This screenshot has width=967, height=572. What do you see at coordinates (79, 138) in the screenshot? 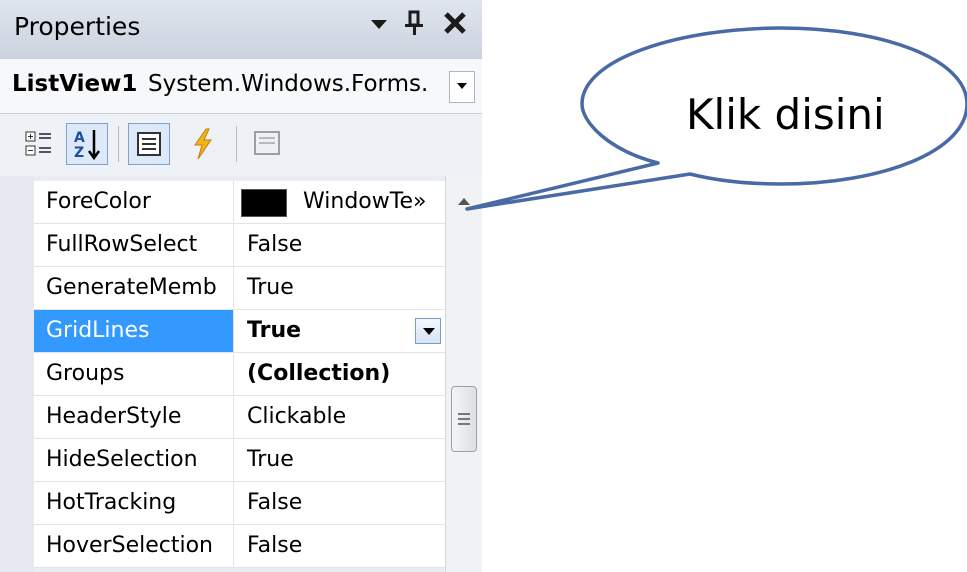
I see `svg-text: A` at bounding box center [79, 138].